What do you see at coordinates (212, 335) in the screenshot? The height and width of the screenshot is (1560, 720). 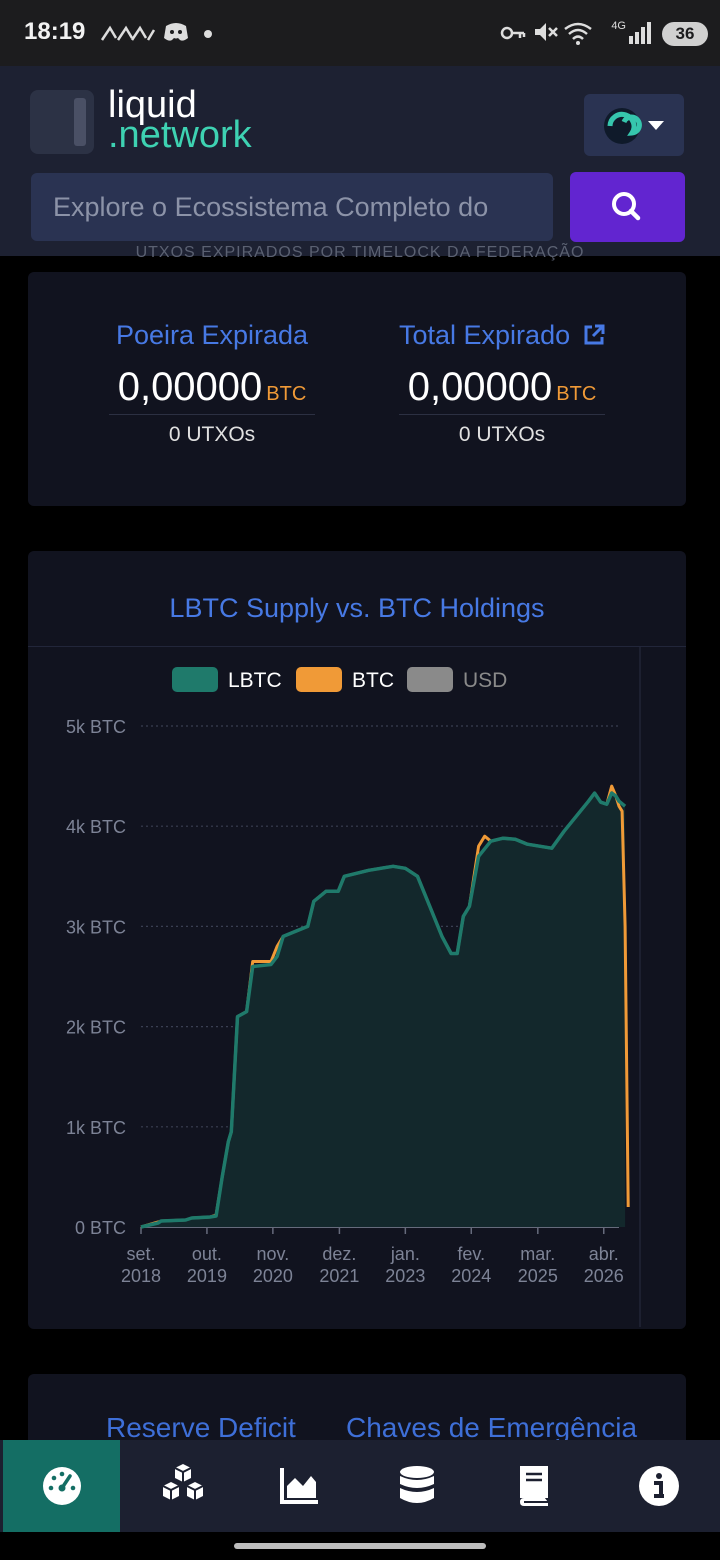 I see `stat-title: Poeira Expirada` at bounding box center [212, 335].